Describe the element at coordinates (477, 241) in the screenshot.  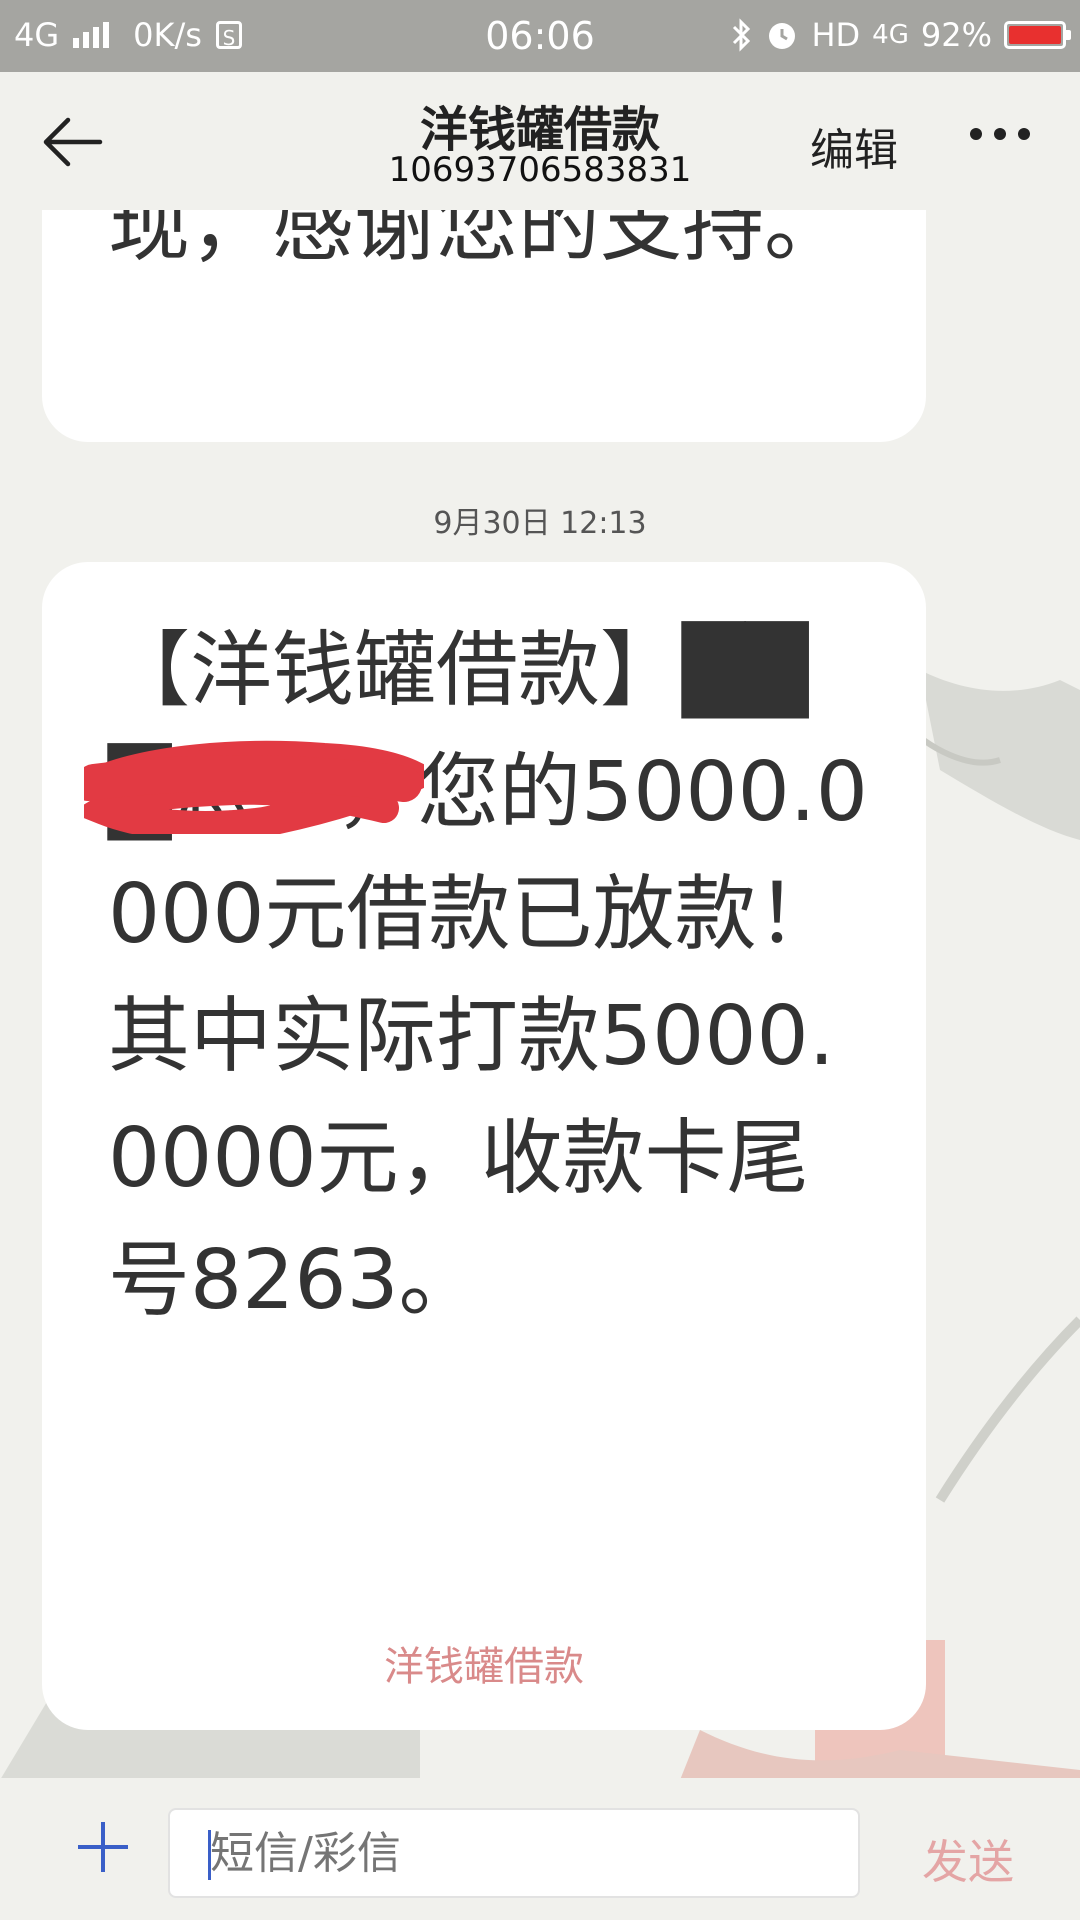
I see `message-text: 现，感谢您的支持。` at that location.